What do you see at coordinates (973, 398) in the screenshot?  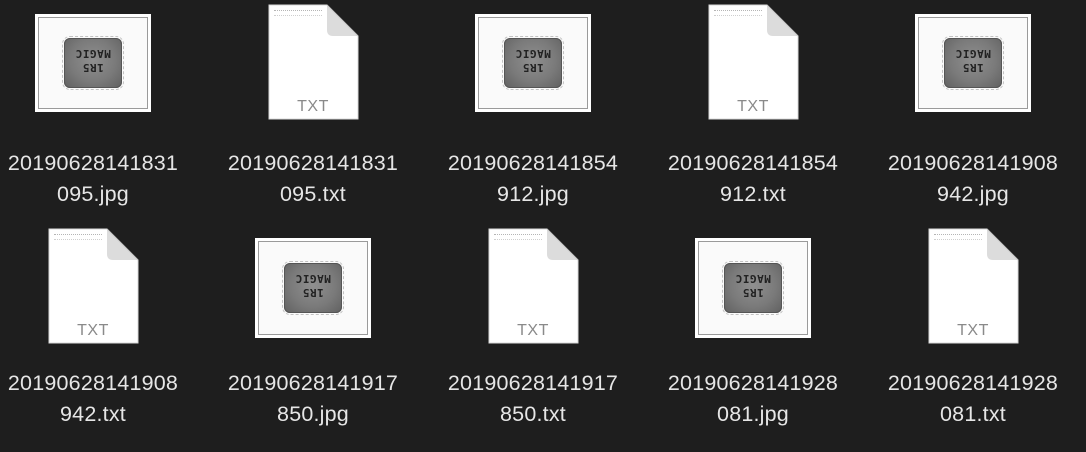 I see `file-name: 20190628141928 081.txt` at bounding box center [973, 398].